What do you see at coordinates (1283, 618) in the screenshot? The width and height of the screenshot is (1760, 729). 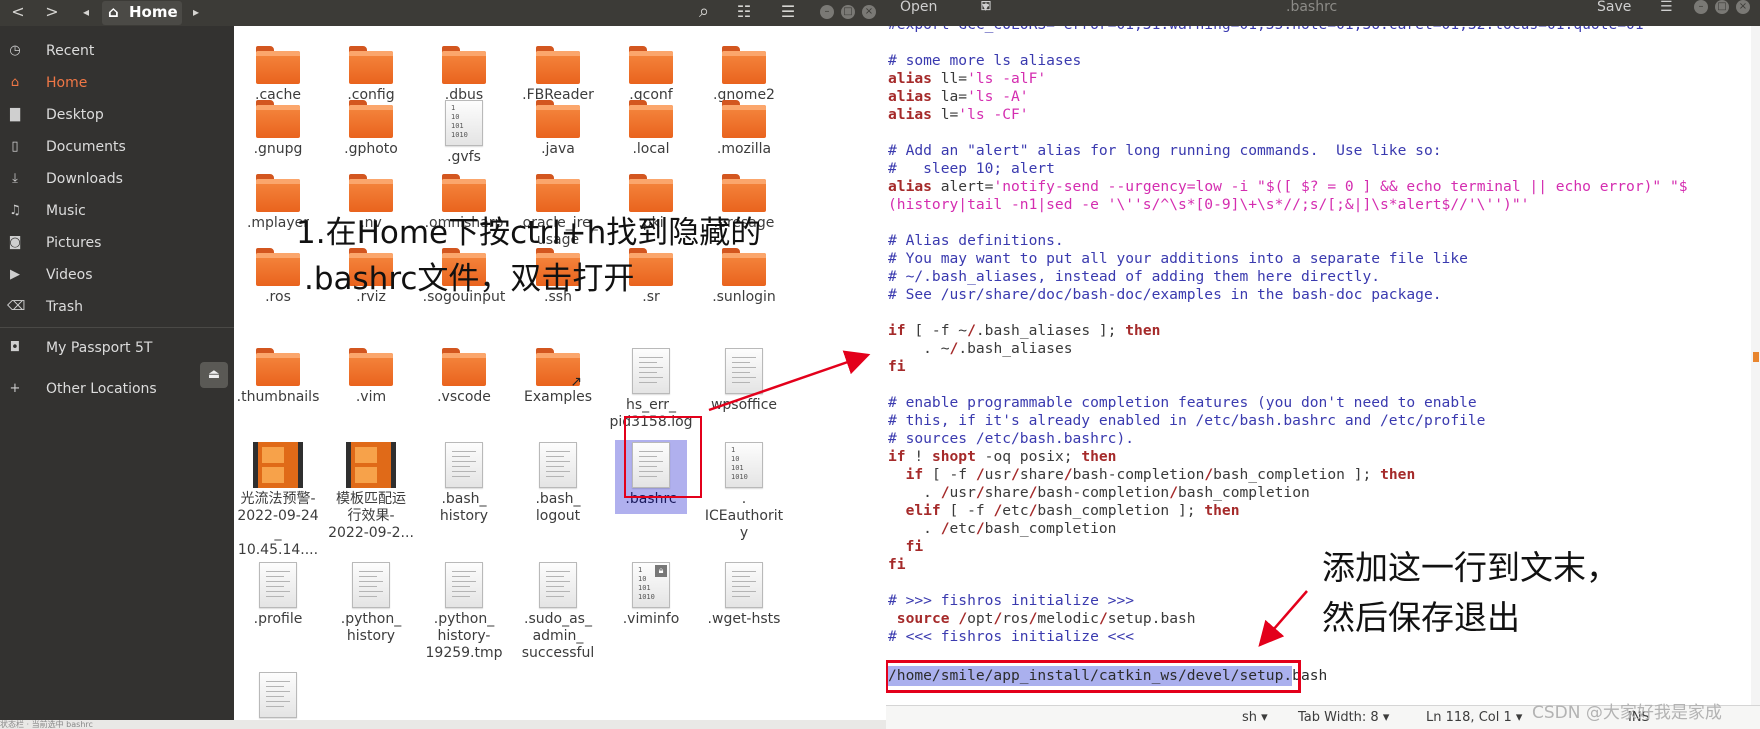 I see `arrow-to-added-line` at bounding box center [1283, 618].